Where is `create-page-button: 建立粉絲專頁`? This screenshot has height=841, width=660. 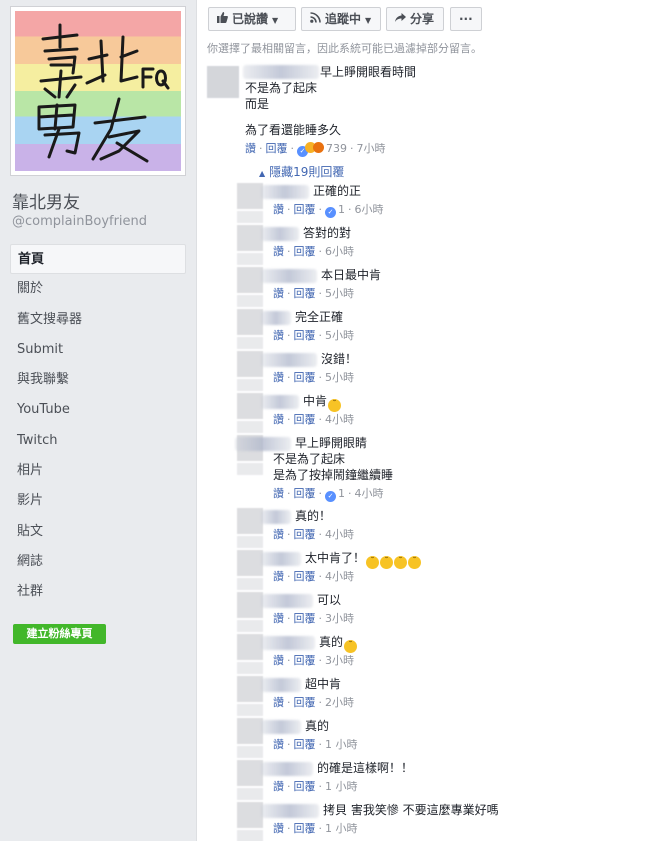
create-page-button: 建立粉絲專頁 is located at coordinates (59, 634).